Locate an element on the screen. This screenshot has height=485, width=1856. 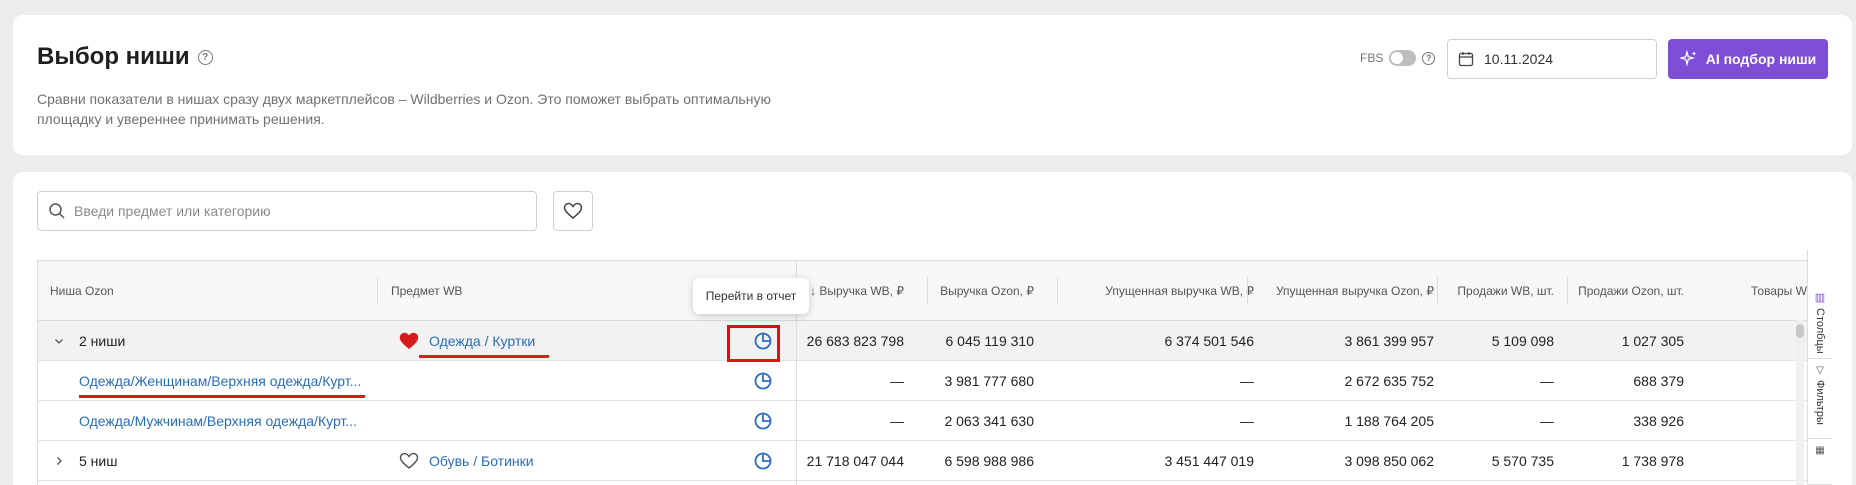
col-revenue-wb: ↓ Выручка WB, ₽ is located at coordinates (851, 291).